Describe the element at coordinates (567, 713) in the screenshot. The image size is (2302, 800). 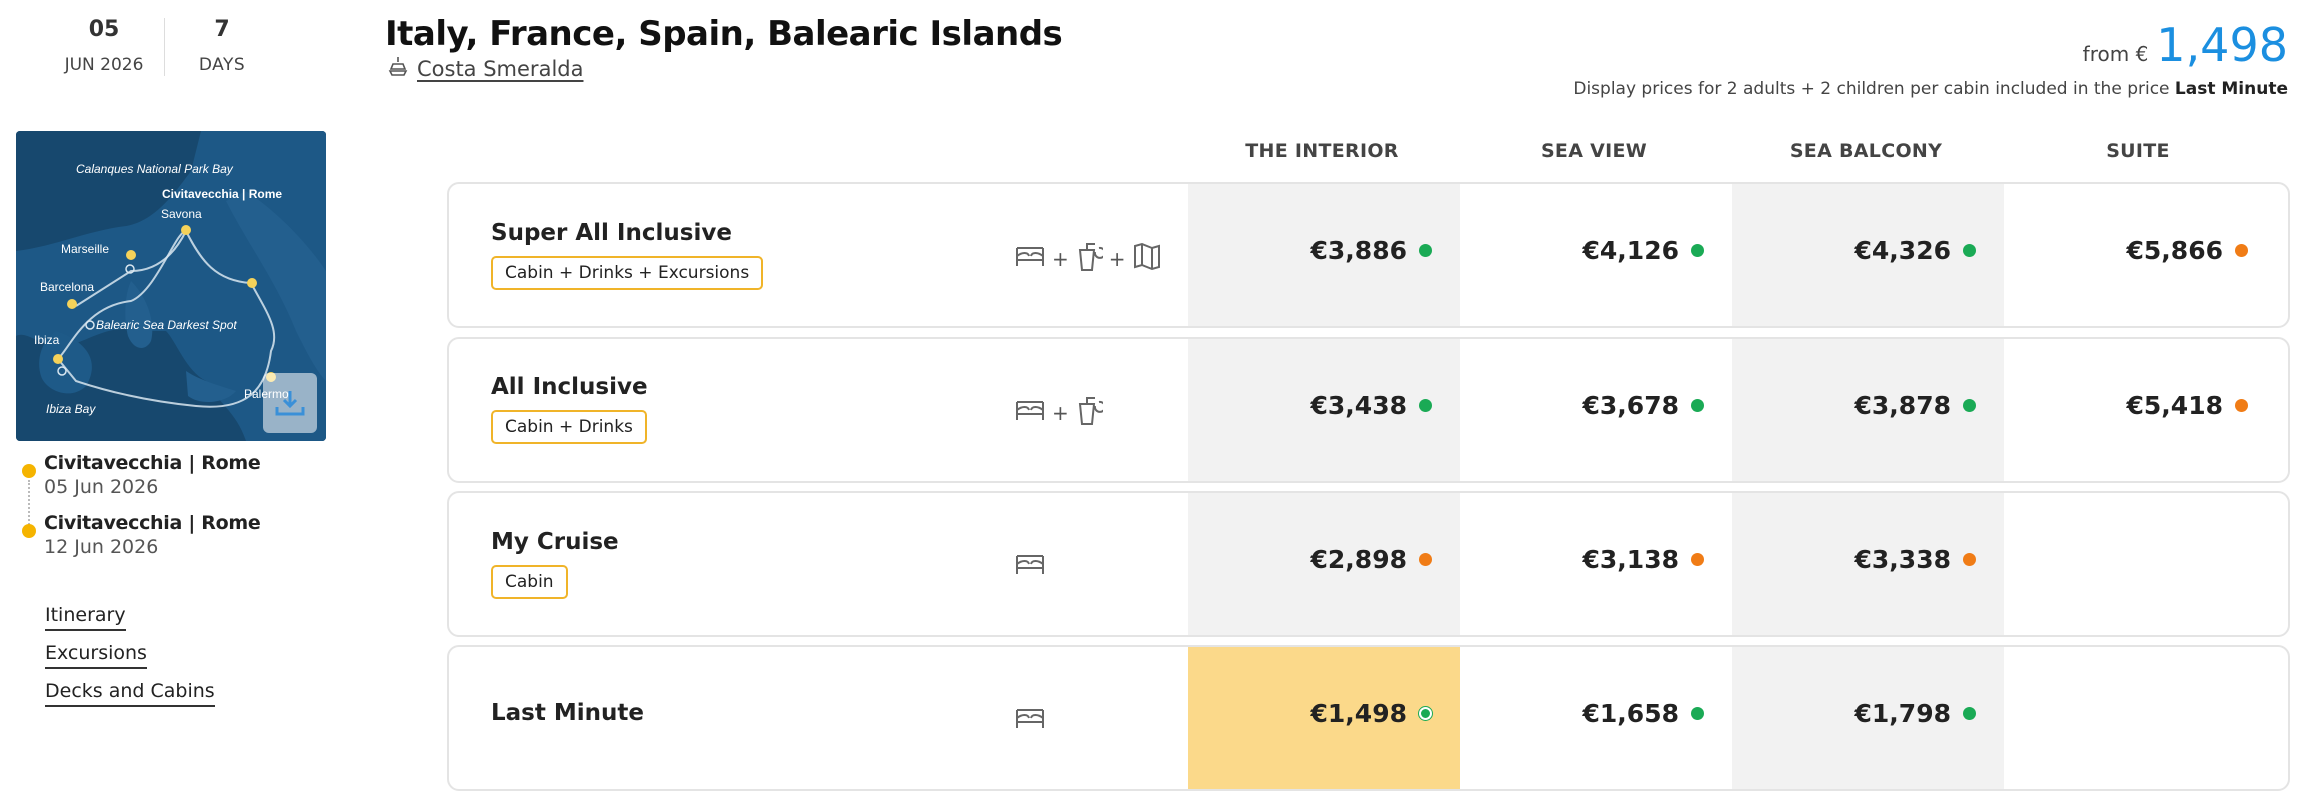
I see `package-name: Last Minute` at that location.